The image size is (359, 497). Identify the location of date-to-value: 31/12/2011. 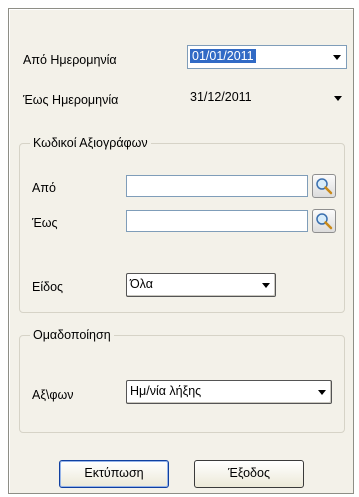
(221, 97).